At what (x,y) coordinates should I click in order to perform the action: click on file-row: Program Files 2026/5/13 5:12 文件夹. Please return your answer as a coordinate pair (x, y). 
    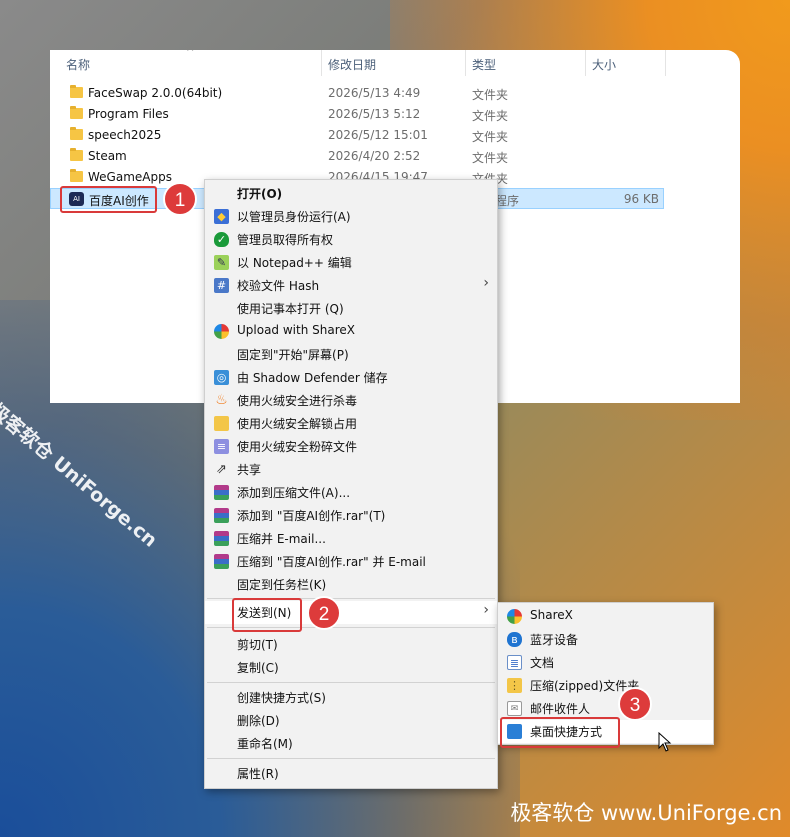
    Looking at the image, I should click on (395, 114).